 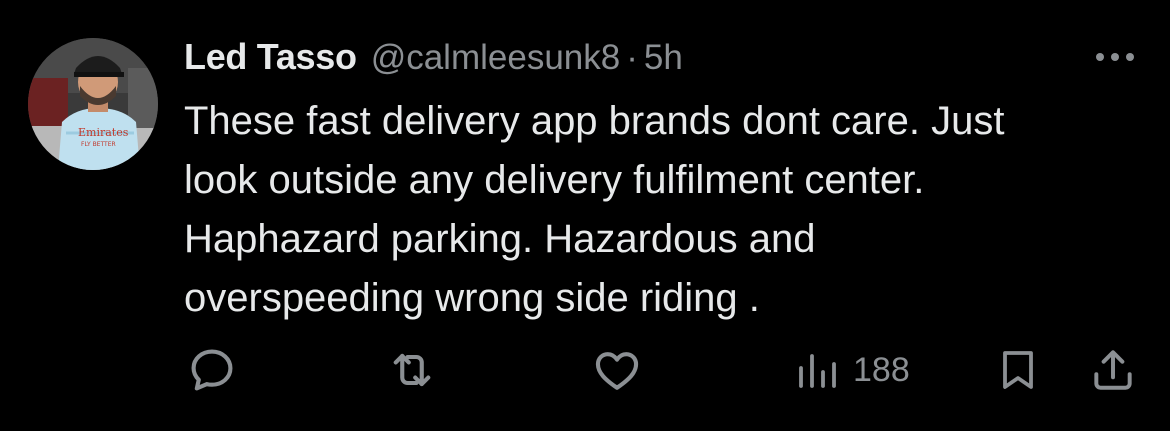 I want to click on share-button, so click(x=1113, y=370).